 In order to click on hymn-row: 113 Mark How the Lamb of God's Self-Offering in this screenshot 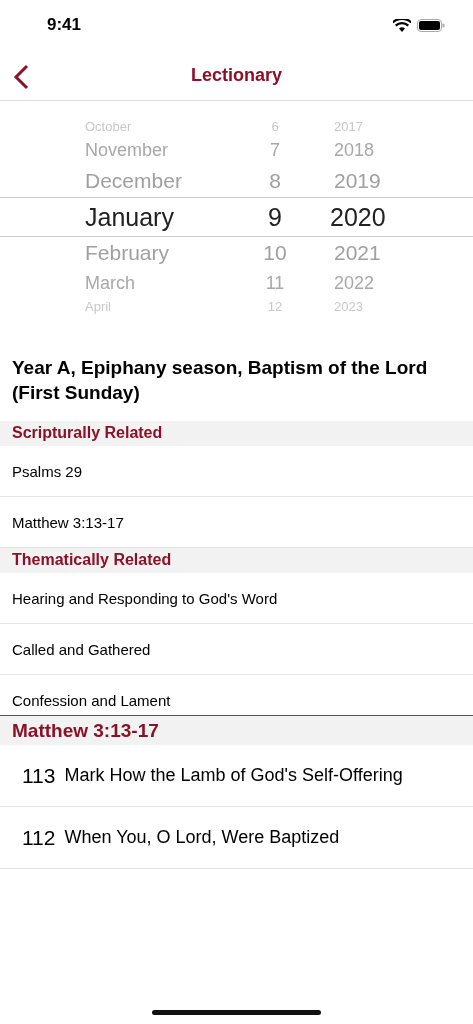, I will do `click(236, 776)`.